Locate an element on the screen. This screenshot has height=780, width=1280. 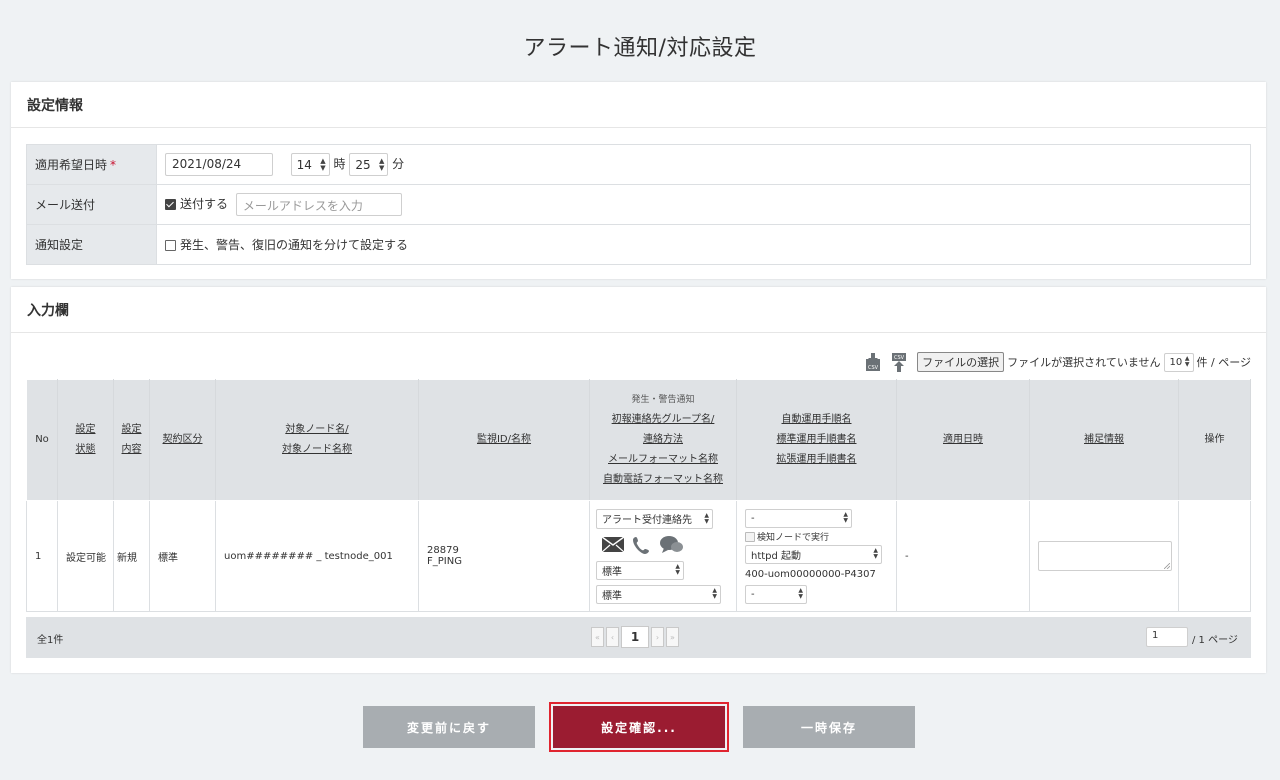
first-page-button: « is located at coordinates (597, 637).